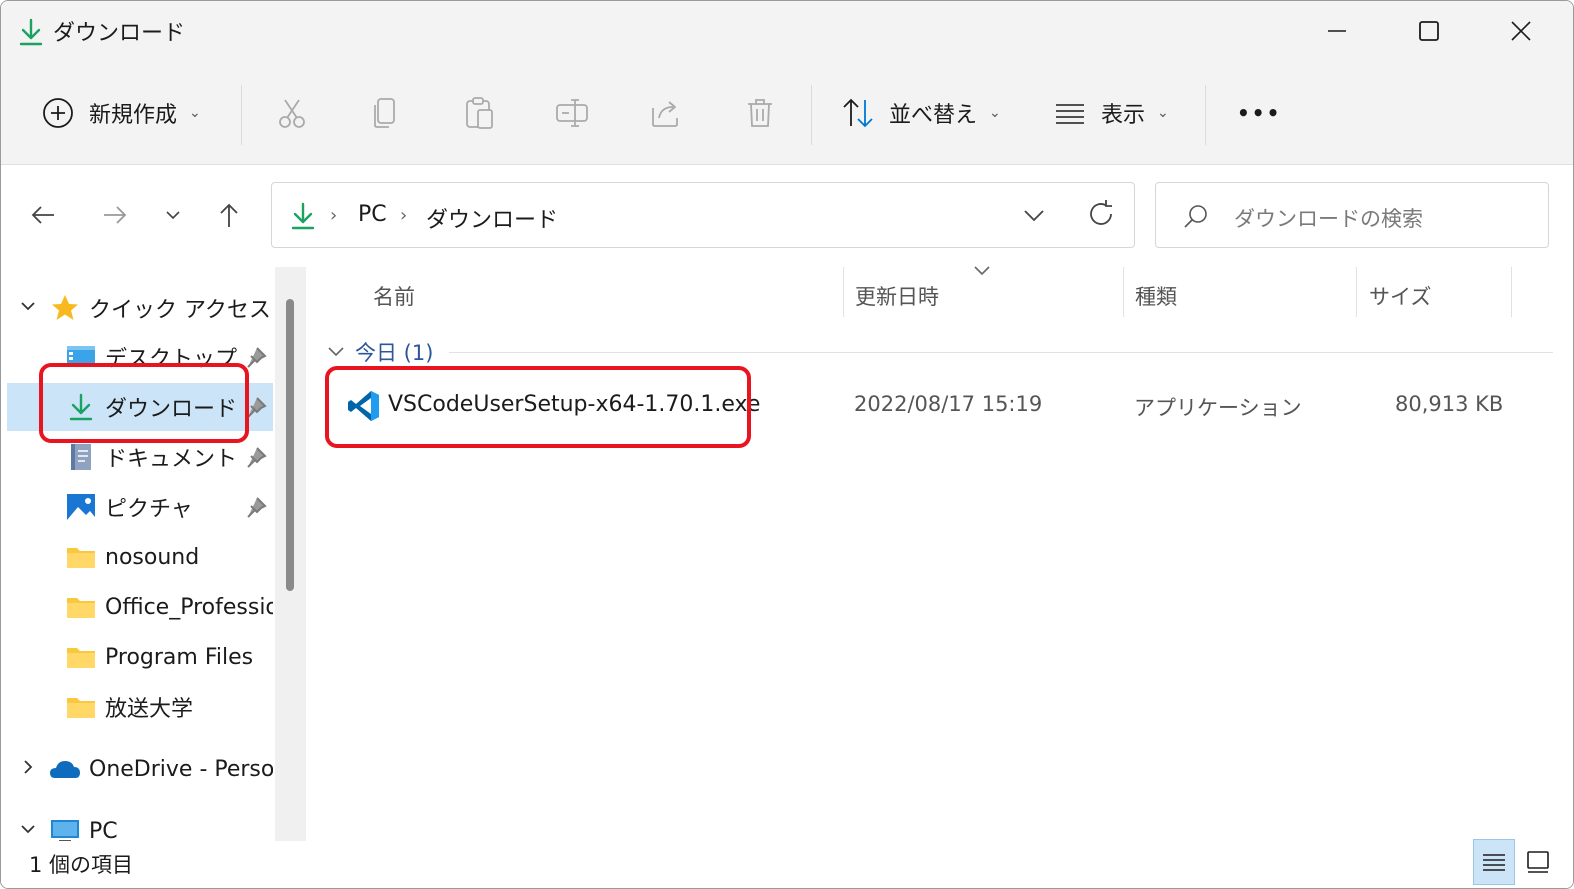  I want to click on sidebar-item-folder: nosound, so click(137, 557).